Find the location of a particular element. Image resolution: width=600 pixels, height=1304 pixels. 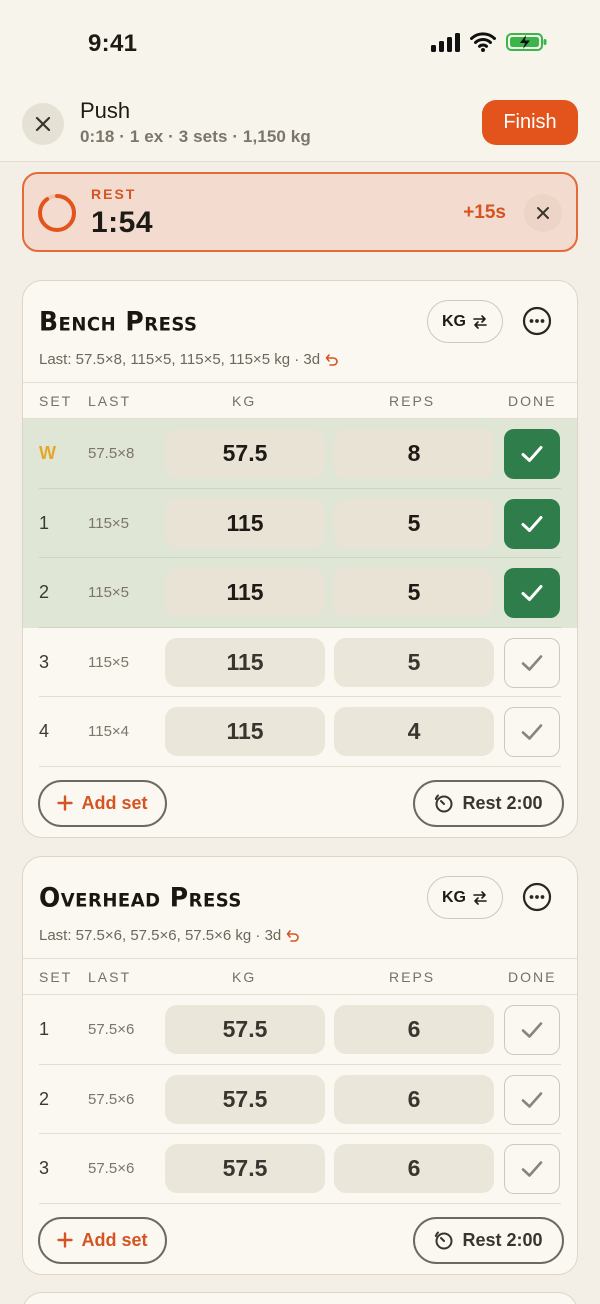

rest-progress-ring is located at coordinates (57, 213).